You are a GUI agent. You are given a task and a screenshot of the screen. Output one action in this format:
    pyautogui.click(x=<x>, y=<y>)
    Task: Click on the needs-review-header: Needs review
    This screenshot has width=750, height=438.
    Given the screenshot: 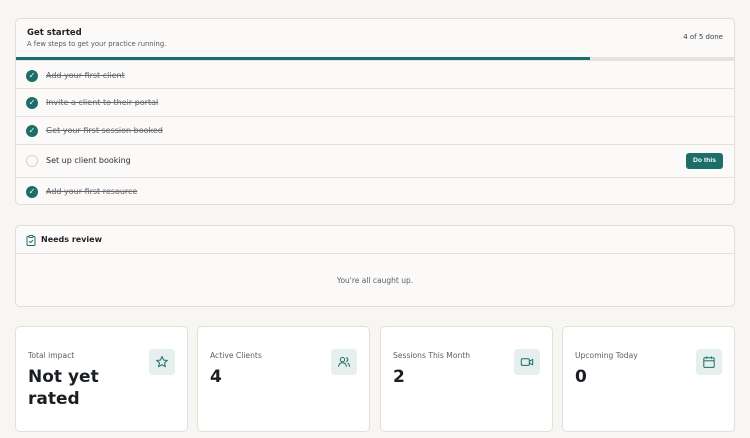 What is the action you would take?
    pyautogui.click(x=375, y=240)
    